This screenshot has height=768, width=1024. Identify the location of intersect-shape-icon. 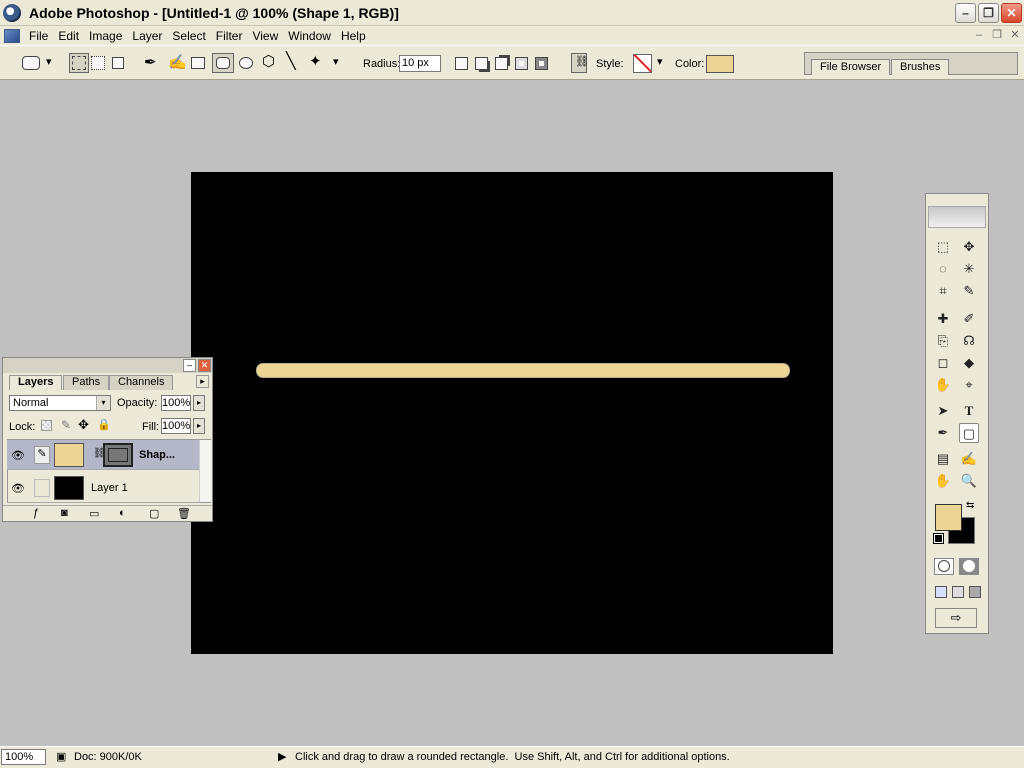
(521, 63).